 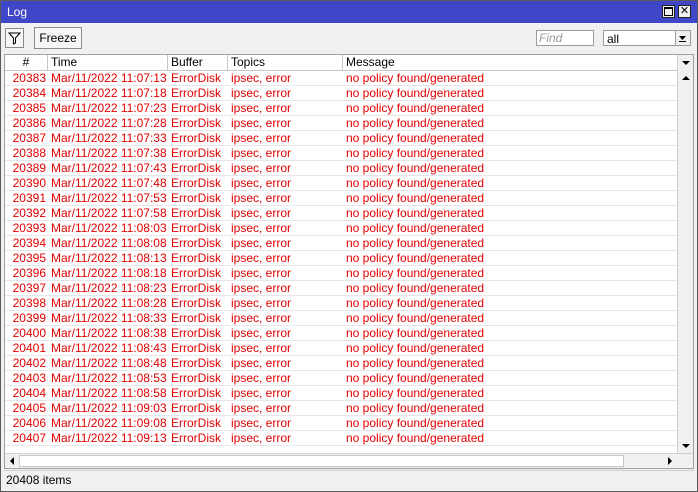 I want to click on cell-num: 20397, so click(x=29, y=288).